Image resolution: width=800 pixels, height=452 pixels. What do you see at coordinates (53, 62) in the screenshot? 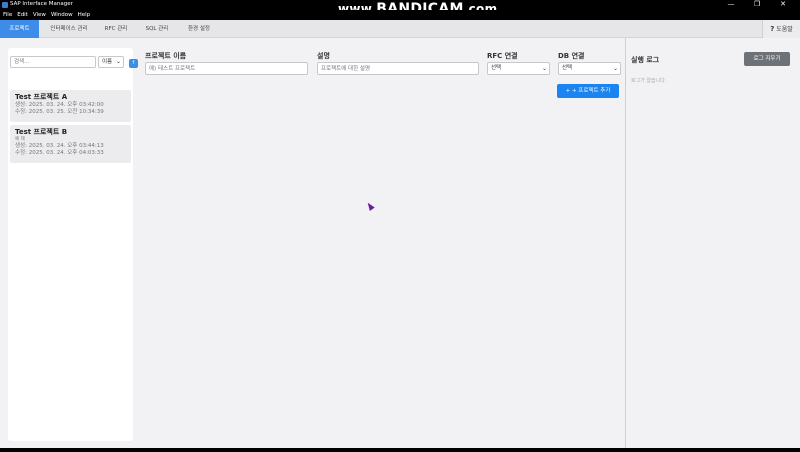
I see `search-input` at bounding box center [53, 62].